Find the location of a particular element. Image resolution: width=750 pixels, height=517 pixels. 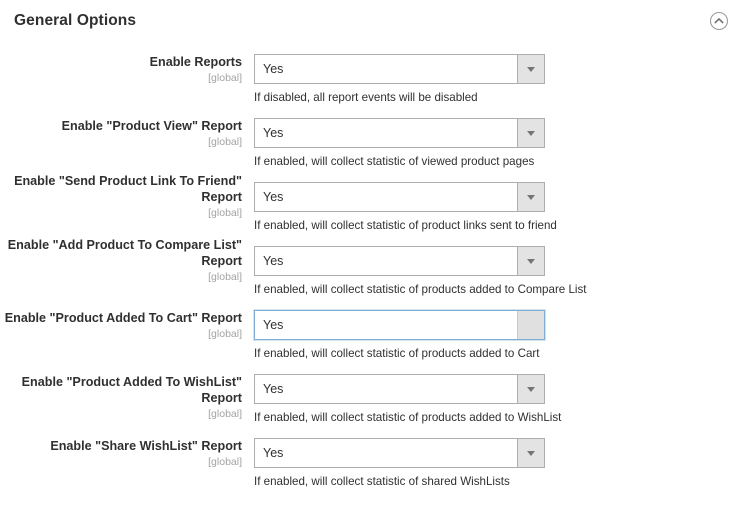

section-header: General Options is located at coordinates (375, 21).